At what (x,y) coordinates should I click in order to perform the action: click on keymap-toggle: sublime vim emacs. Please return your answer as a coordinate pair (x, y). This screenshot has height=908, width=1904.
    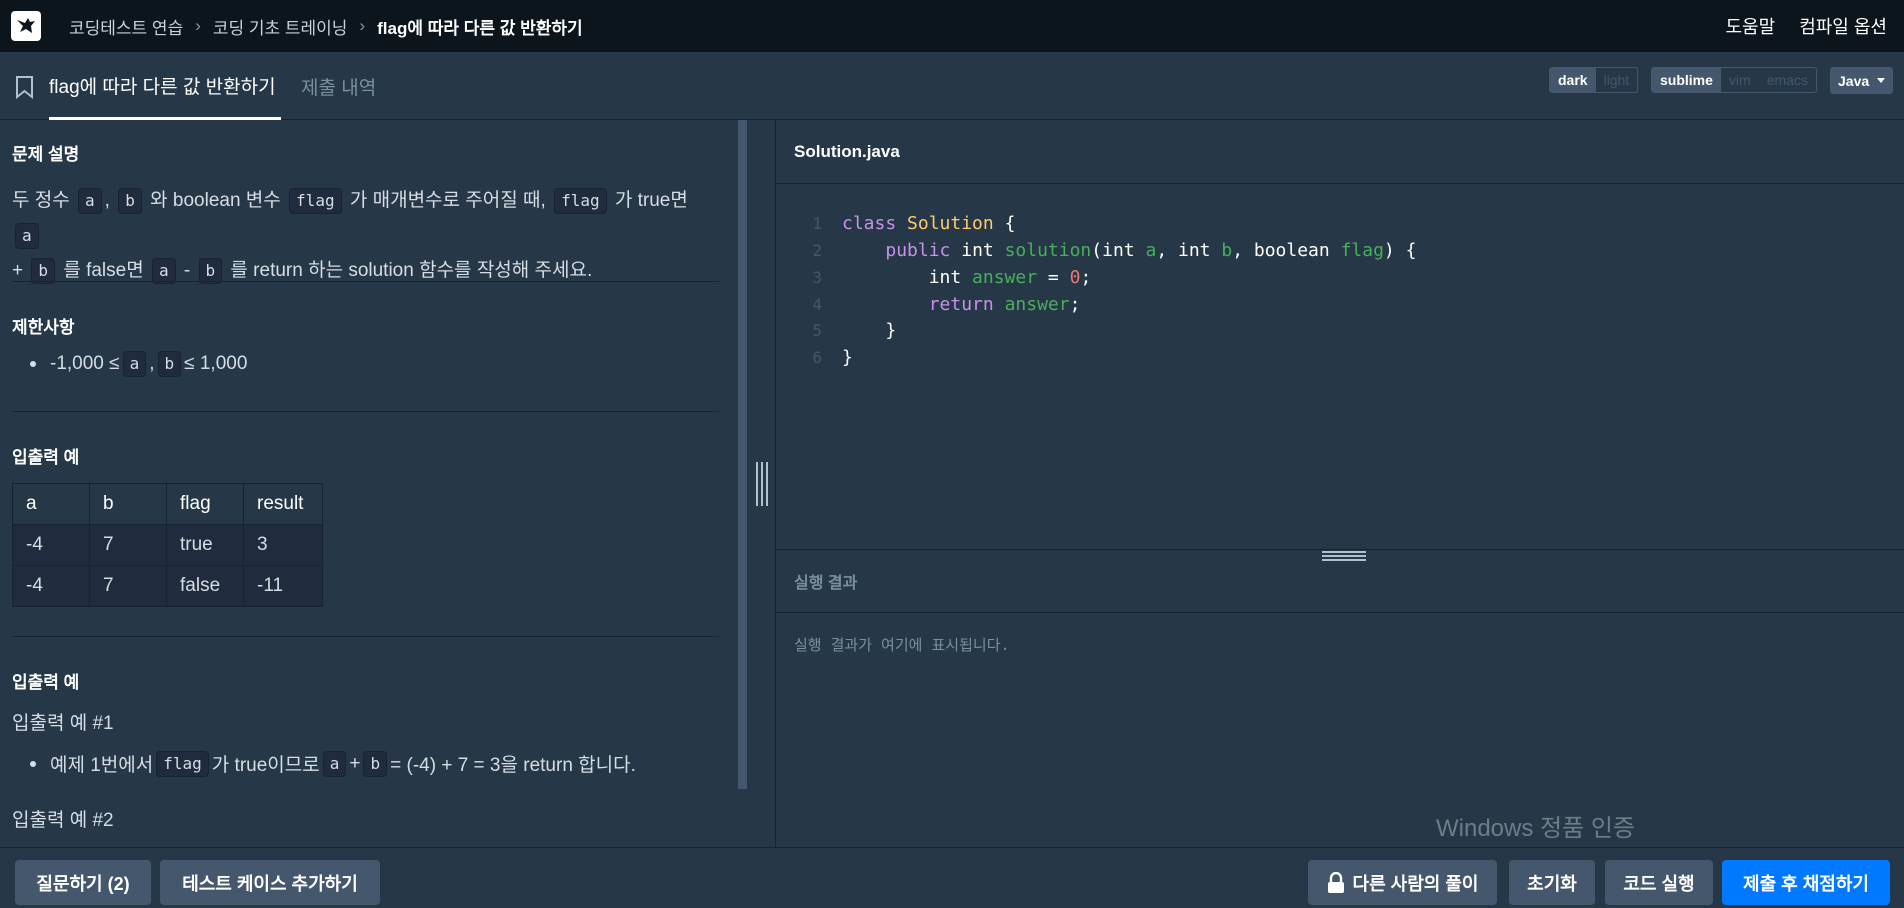
    Looking at the image, I should click on (1734, 80).